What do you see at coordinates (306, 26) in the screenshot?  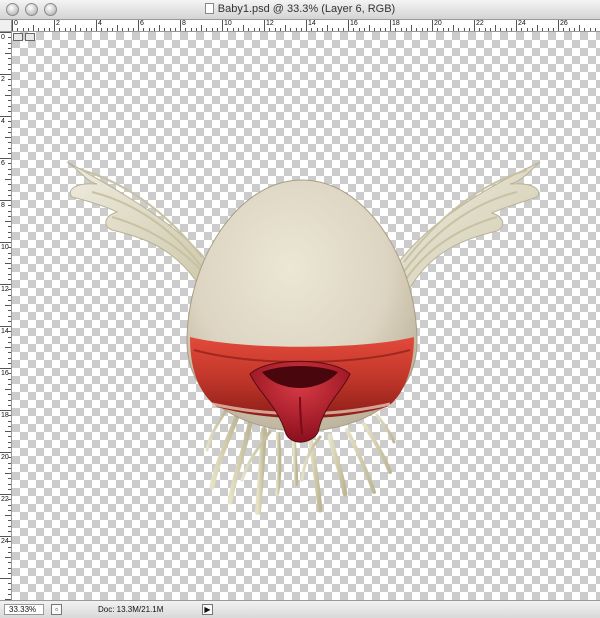 I see `horizontal-ruler: 0 2 4 6 8 10 12 14 16 18 20 22 24 26` at bounding box center [306, 26].